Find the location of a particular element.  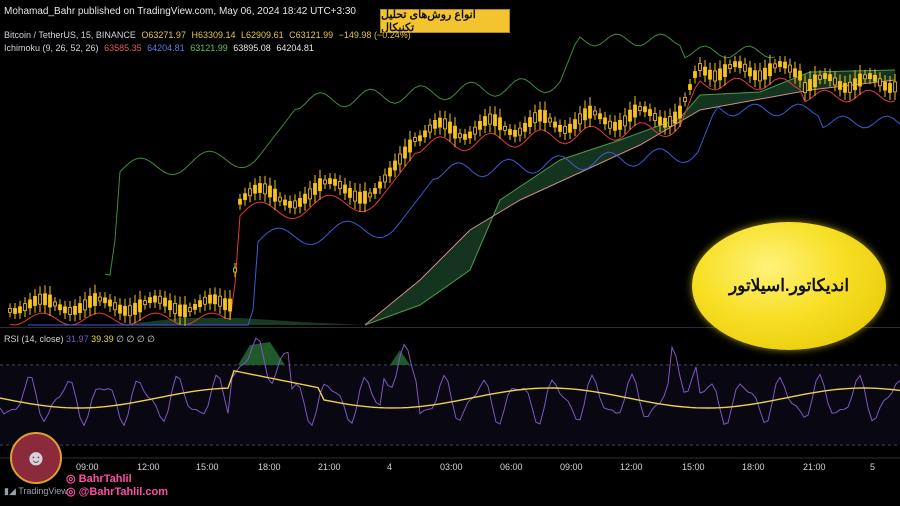

rsi-value: 31.97 is located at coordinates (77, 339).